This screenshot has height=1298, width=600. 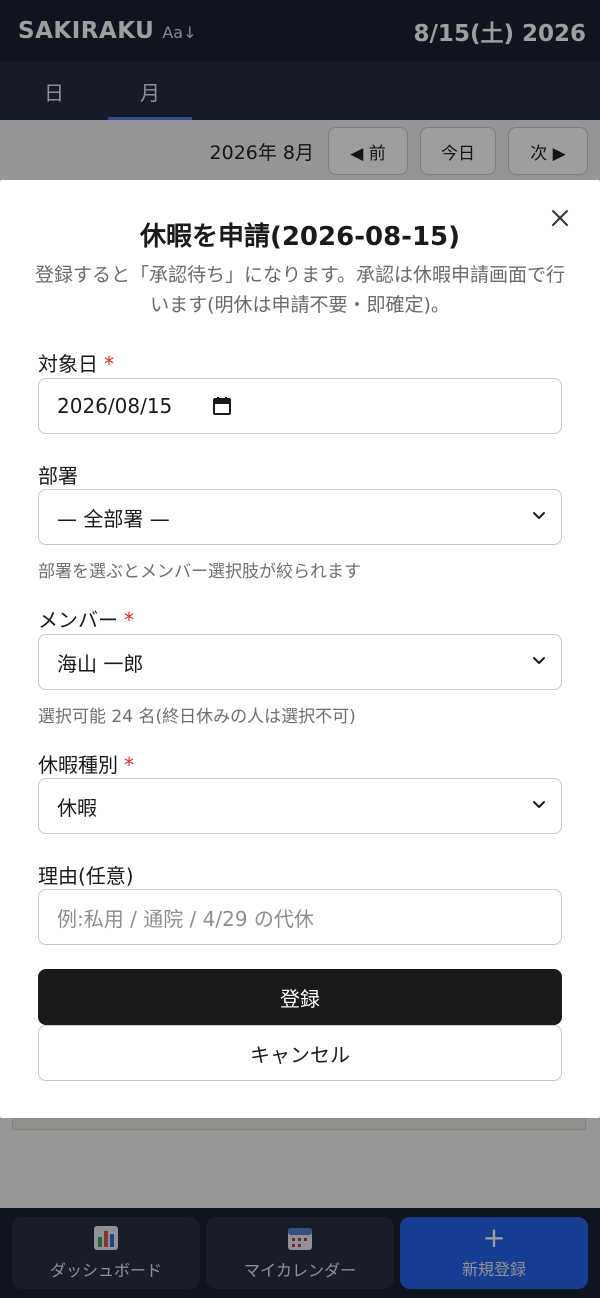 I want to click on leave-type-value: 休暇, so click(x=77, y=807).